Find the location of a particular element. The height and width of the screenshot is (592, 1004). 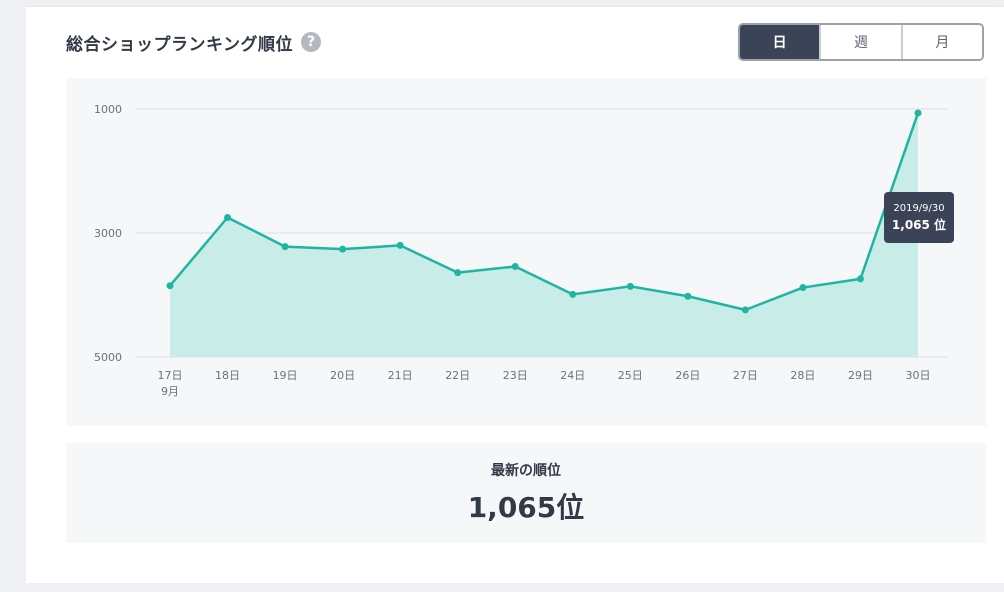

tooltip-date: 2019/9/30 is located at coordinates (919, 208).